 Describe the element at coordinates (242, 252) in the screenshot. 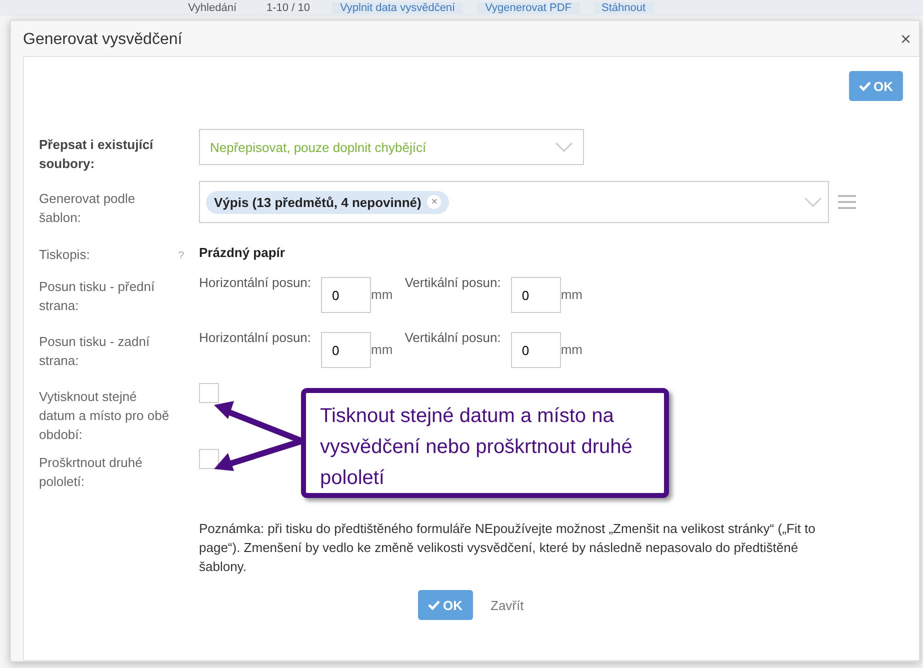

I see `form-value: Prázdný papír` at that location.